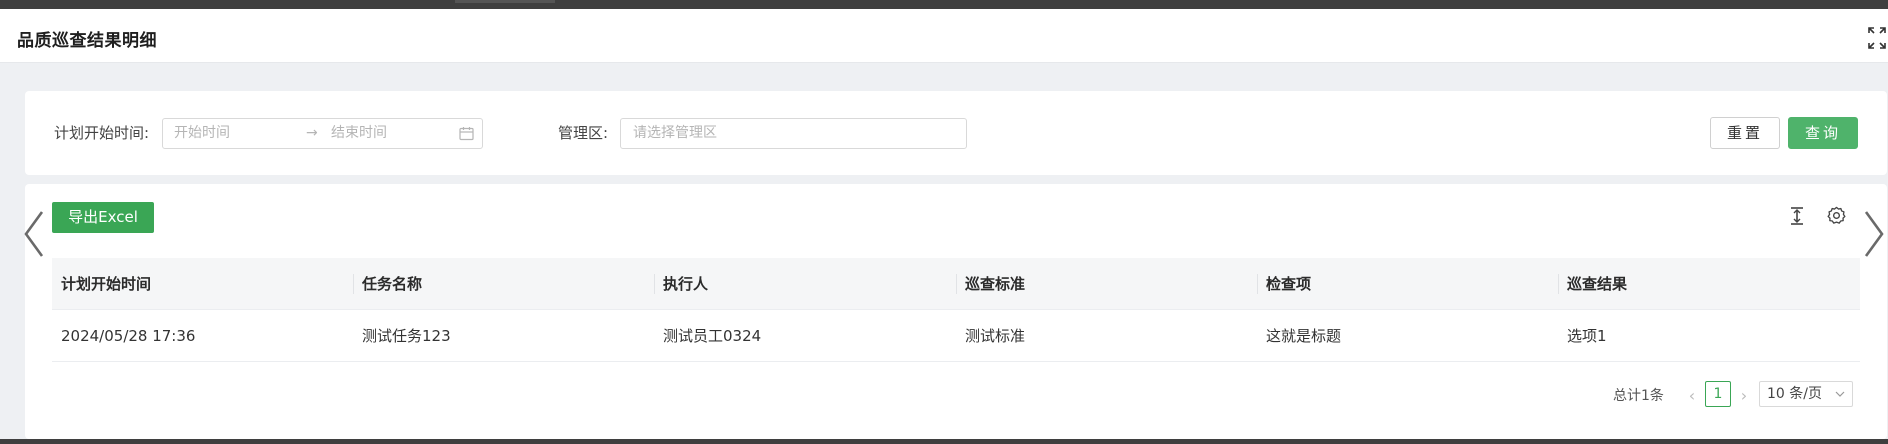 Image resolution: width=1888 pixels, height=444 pixels. Describe the element at coordinates (1874, 234) in the screenshot. I see `chevron-right-icon` at that location.